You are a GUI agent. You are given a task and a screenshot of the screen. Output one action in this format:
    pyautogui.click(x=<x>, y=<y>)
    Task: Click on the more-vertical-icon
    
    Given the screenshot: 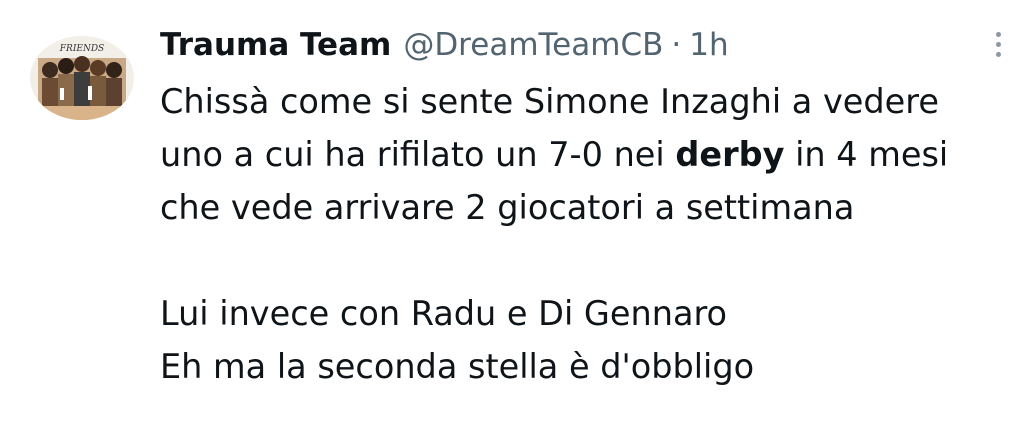 What is the action you would take?
    pyautogui.click(x=998, y=34)
    